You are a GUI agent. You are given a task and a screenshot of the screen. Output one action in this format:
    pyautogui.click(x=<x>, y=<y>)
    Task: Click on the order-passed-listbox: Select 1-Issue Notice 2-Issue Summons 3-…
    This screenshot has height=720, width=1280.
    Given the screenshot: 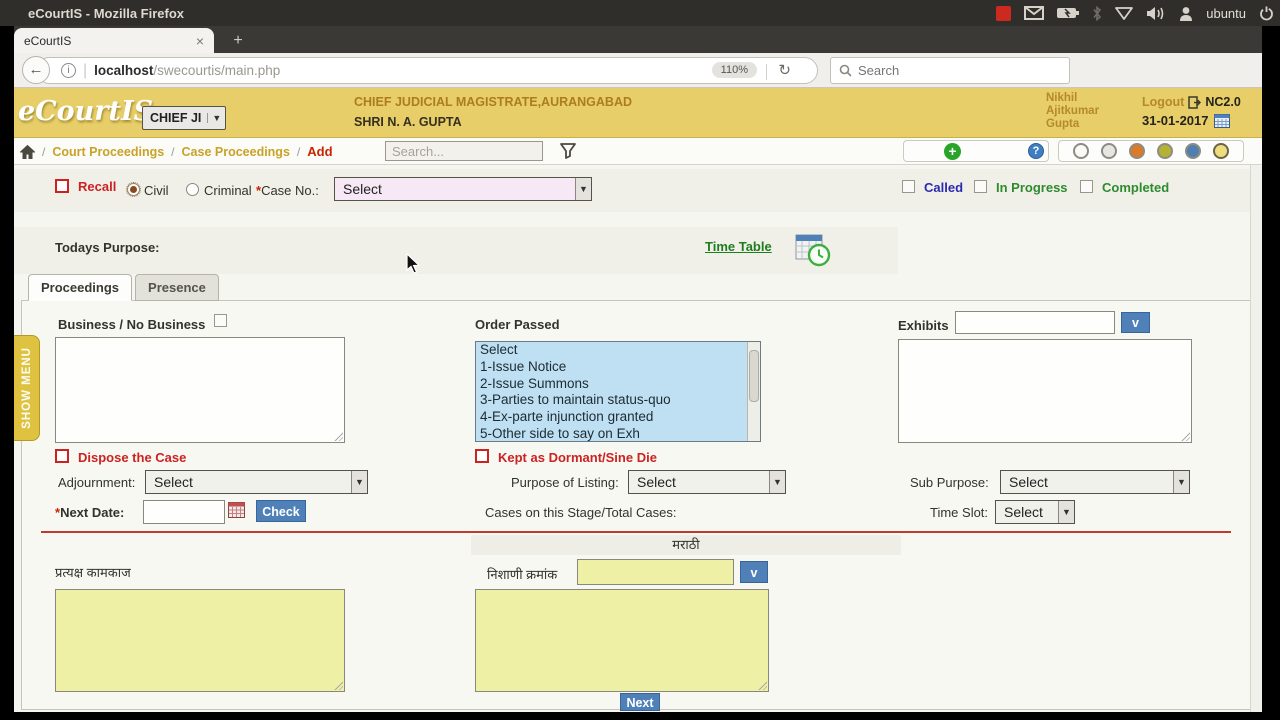 What is the action you would take?
    pyautogui.click(x=618, y=391)
    